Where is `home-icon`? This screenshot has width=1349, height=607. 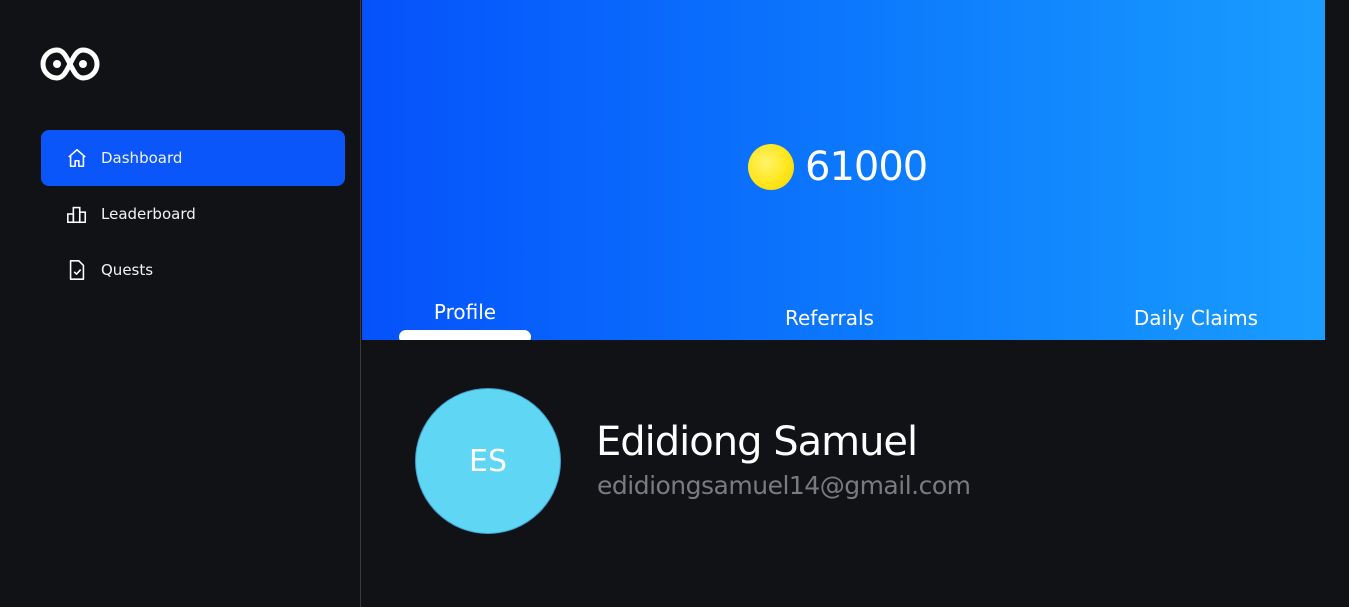
home-icon is located at coordinates (77, 158).